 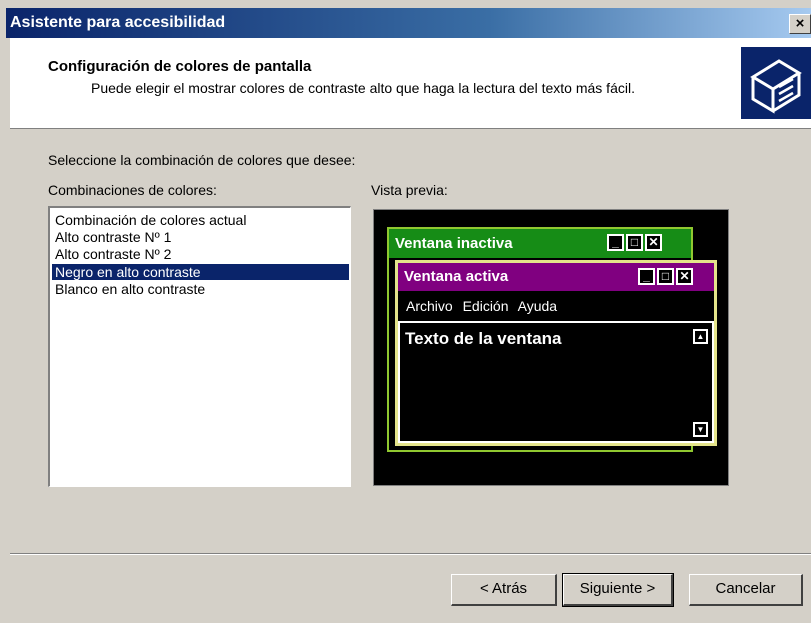 I want to click on active-window-title: Ventana activa, so click(x=456, y=276).